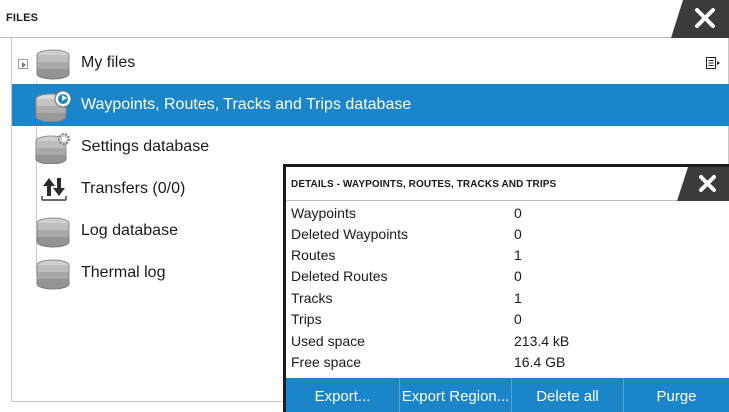 The width and height of the screenshot is (729, 412). I want to click on list-item-label: Log database, so click(129, 230).